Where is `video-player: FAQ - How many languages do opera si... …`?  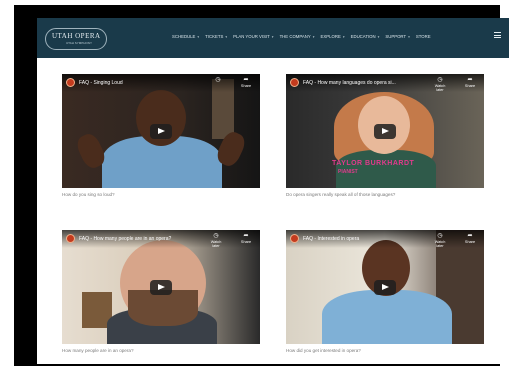
video-player: FAQ - How many languages do opera si... … is located at coordinates (385, 131).